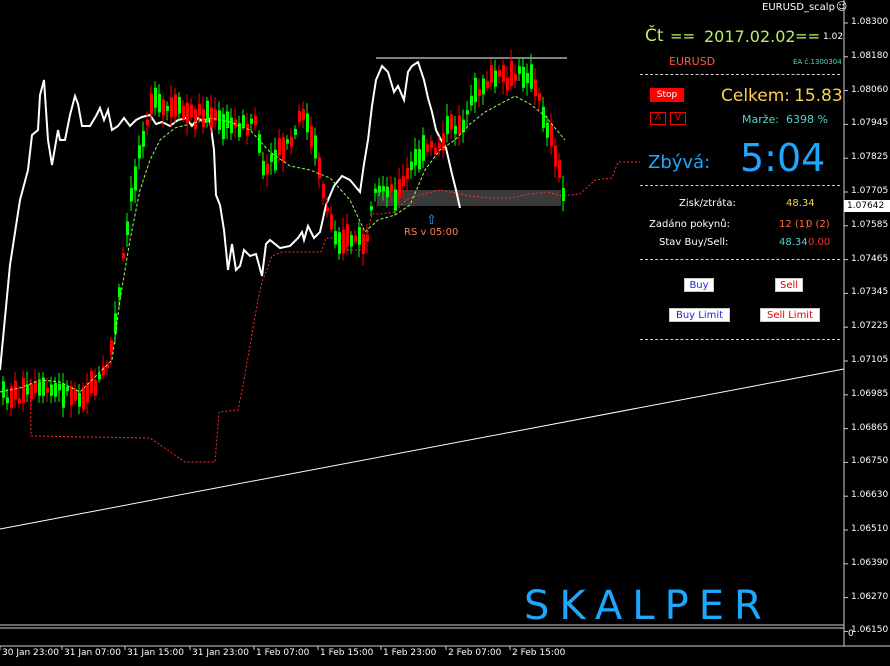 The width and height of the screenshot is (890, 666). What do you see at coordinates (867, 206) in the screenshot?
I see `current-price-label: 1.07642` at bounding box center [867, 206].